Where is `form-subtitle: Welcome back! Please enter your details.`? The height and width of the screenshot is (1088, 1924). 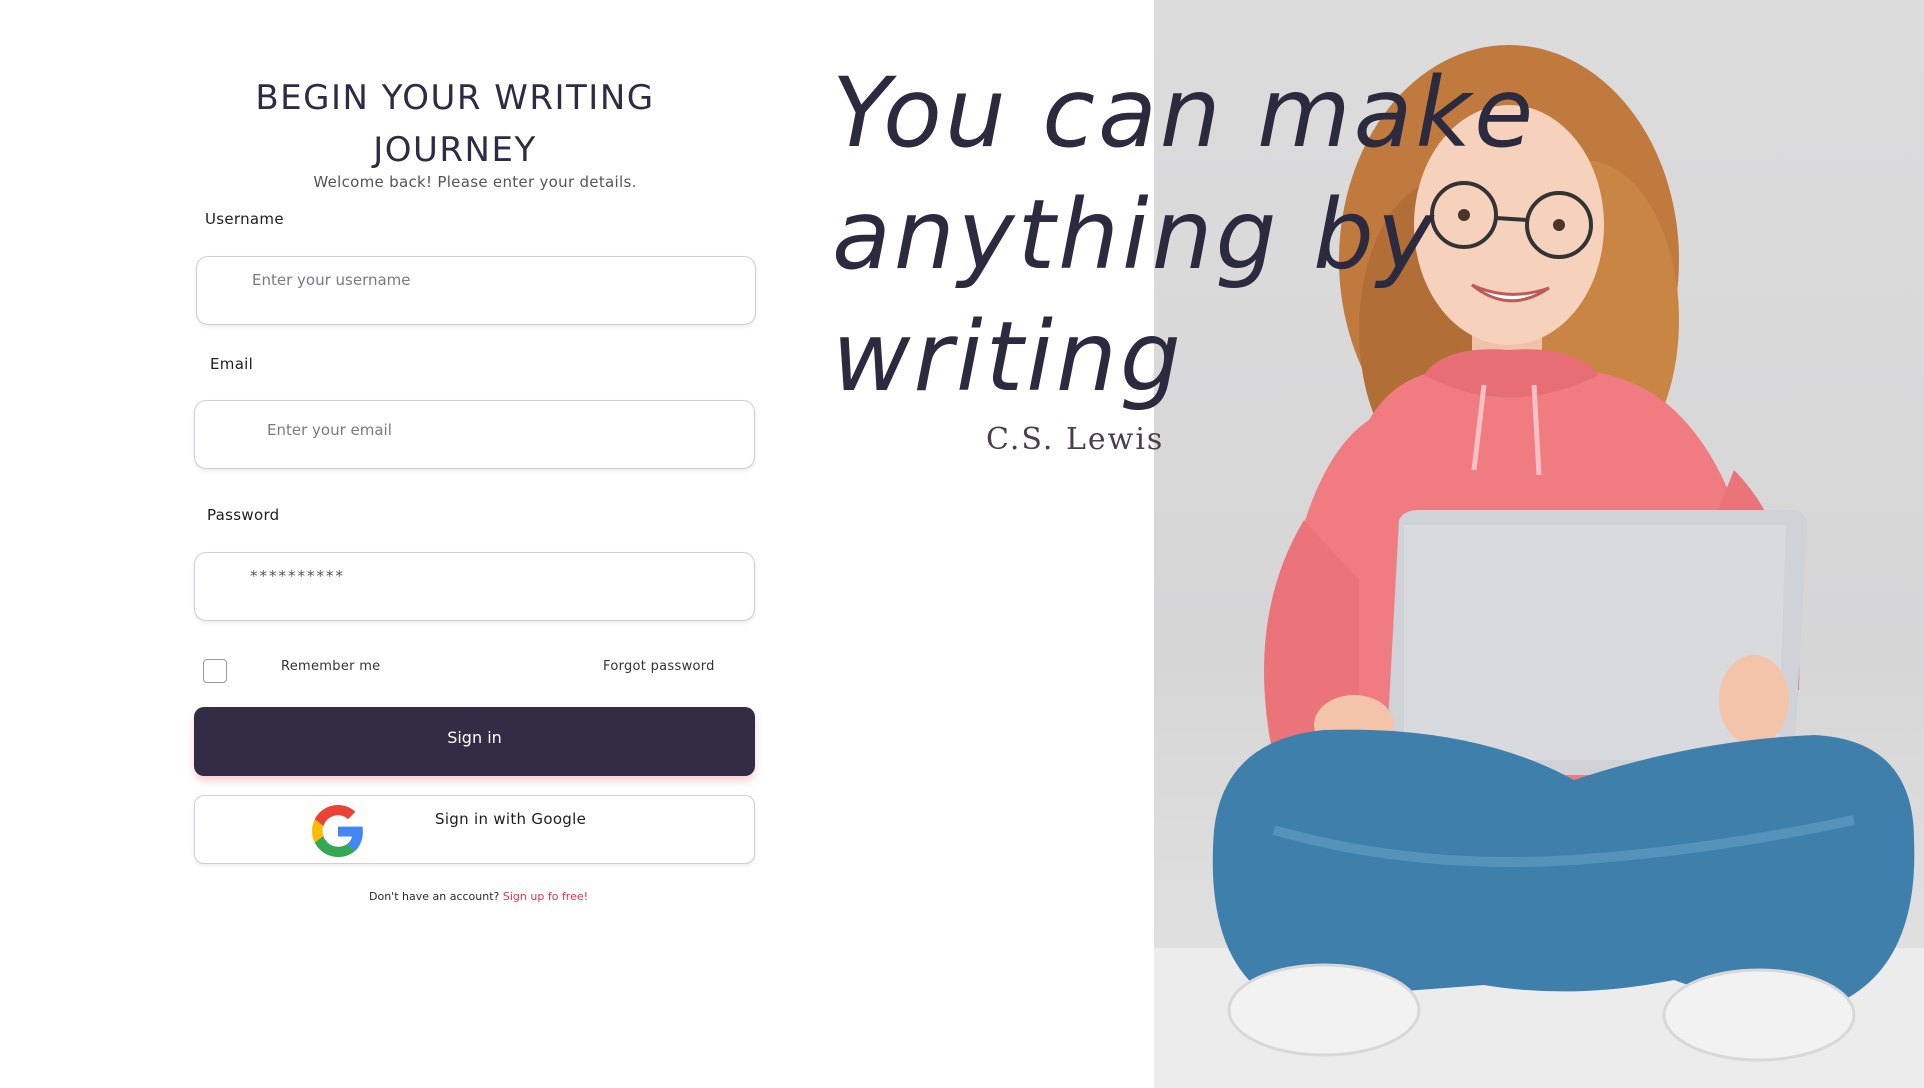 form-subtitle: Welcome back! Please enter your details. is located at coordinates (475, 182).